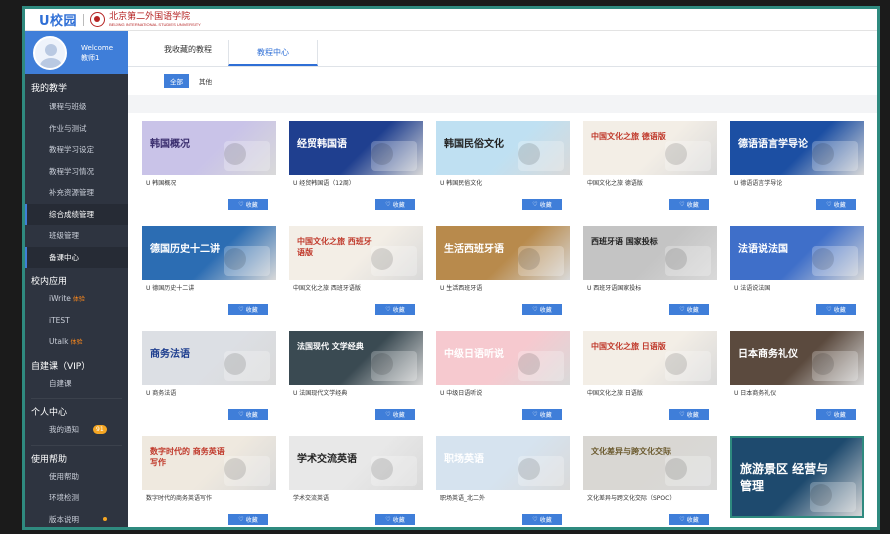 This screenshot has width=890, height=534. I want to click on course-thumbnail: 中级日语听说, so click(503, 358).